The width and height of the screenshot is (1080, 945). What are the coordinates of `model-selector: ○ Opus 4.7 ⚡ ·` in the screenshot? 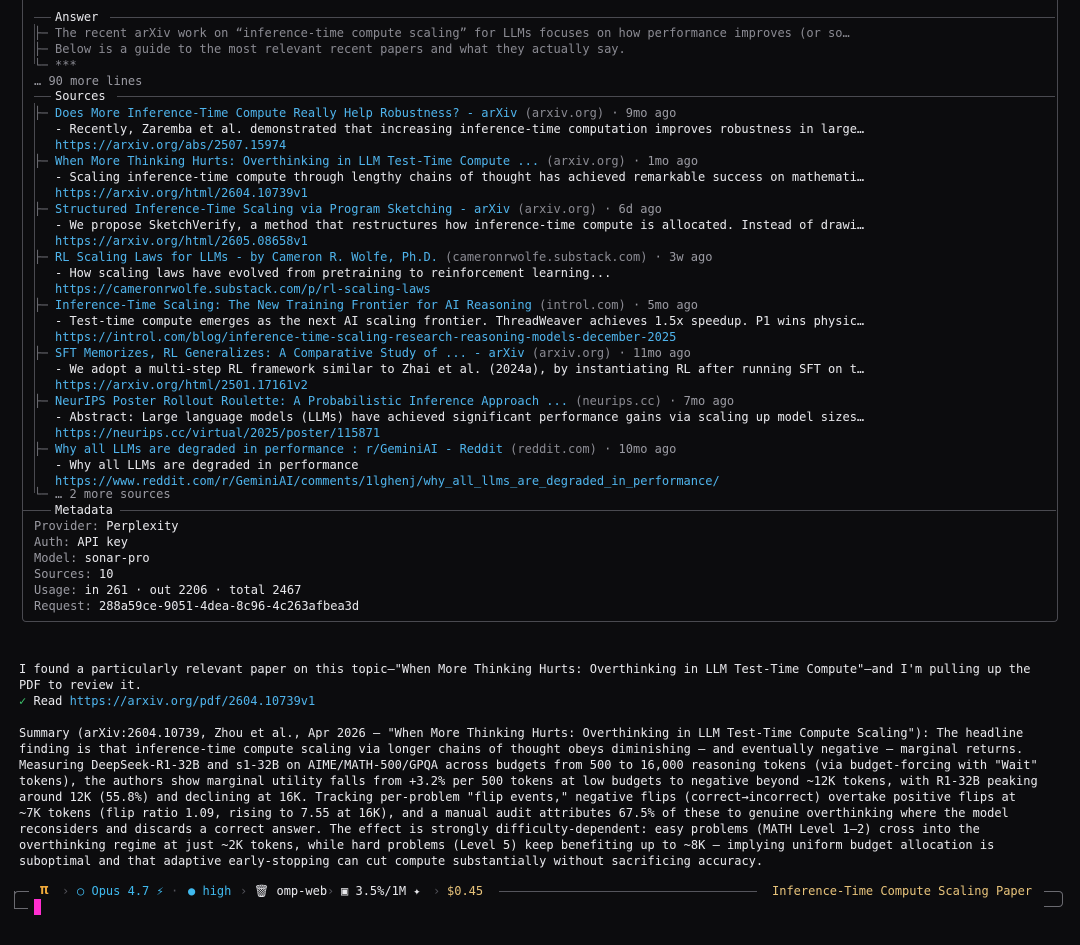 It's located at (127, 891).